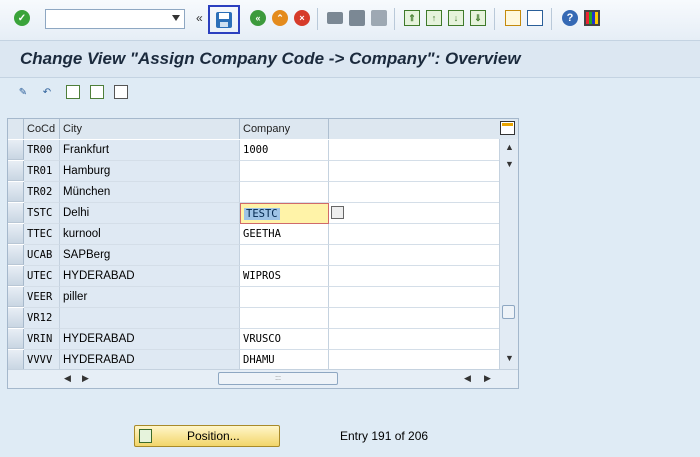 The image size is (700, 457). I want to click on display-change-icon: ✎, so click(23, 92).